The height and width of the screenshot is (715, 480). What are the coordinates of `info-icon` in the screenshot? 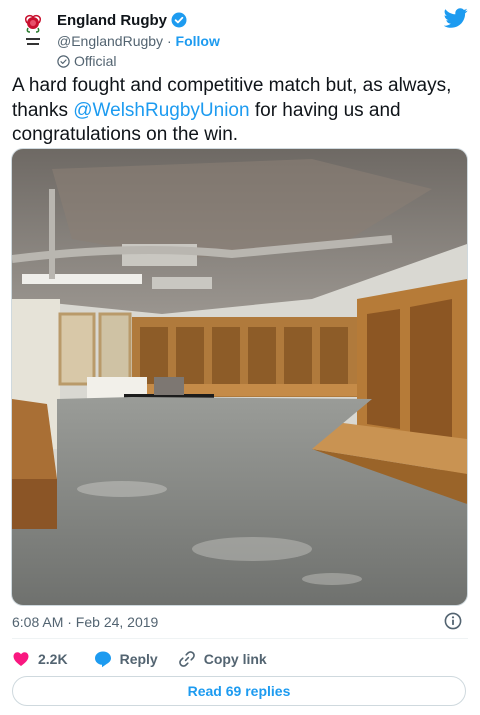 It's located at (453, 621).